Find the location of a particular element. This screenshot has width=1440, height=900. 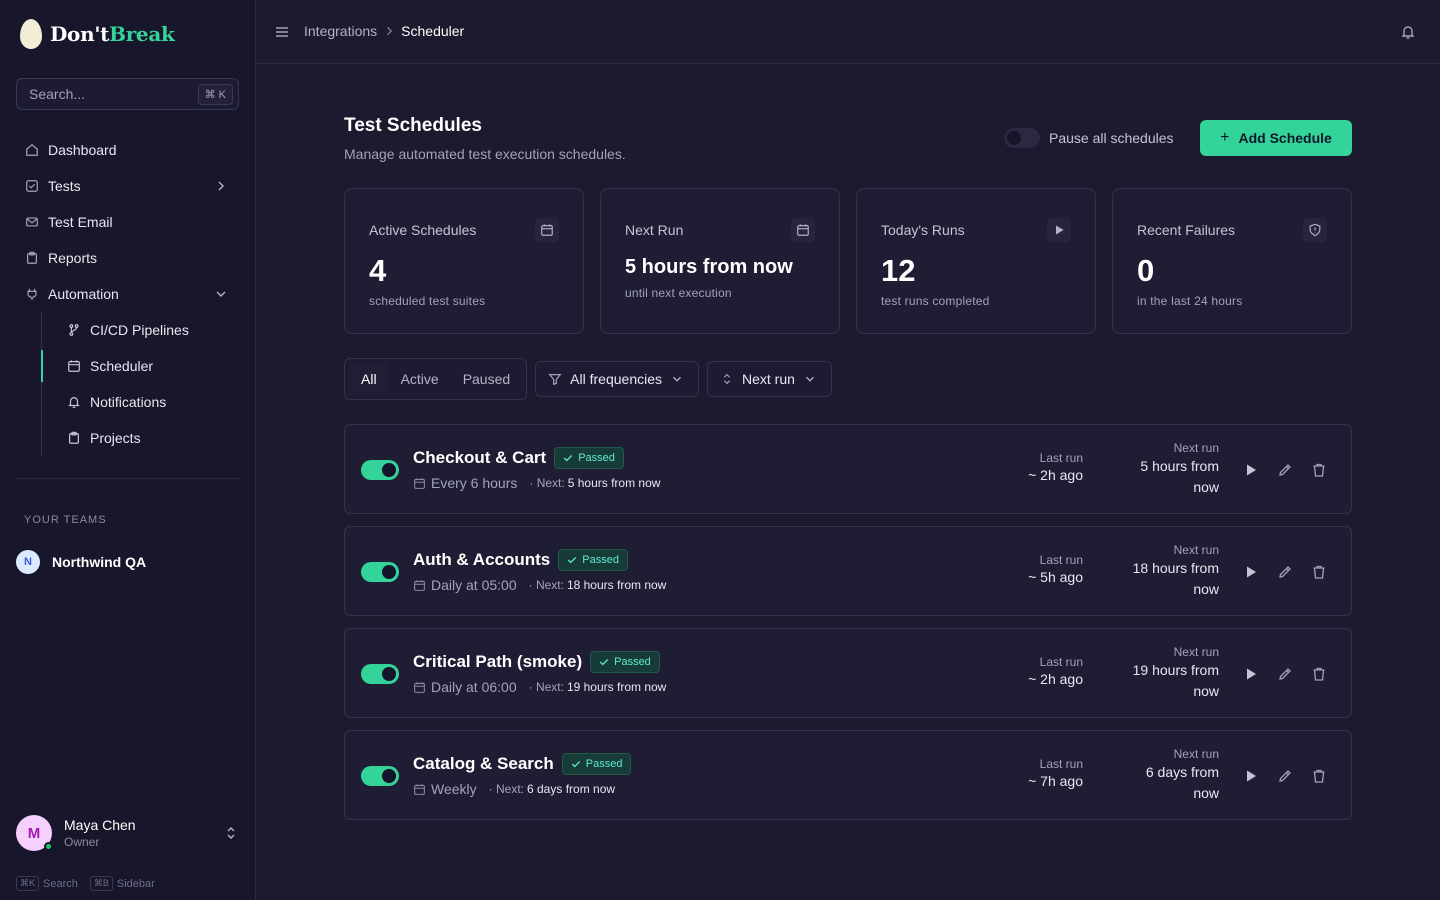

tab-active: Active is located at coordinates (420, 379).